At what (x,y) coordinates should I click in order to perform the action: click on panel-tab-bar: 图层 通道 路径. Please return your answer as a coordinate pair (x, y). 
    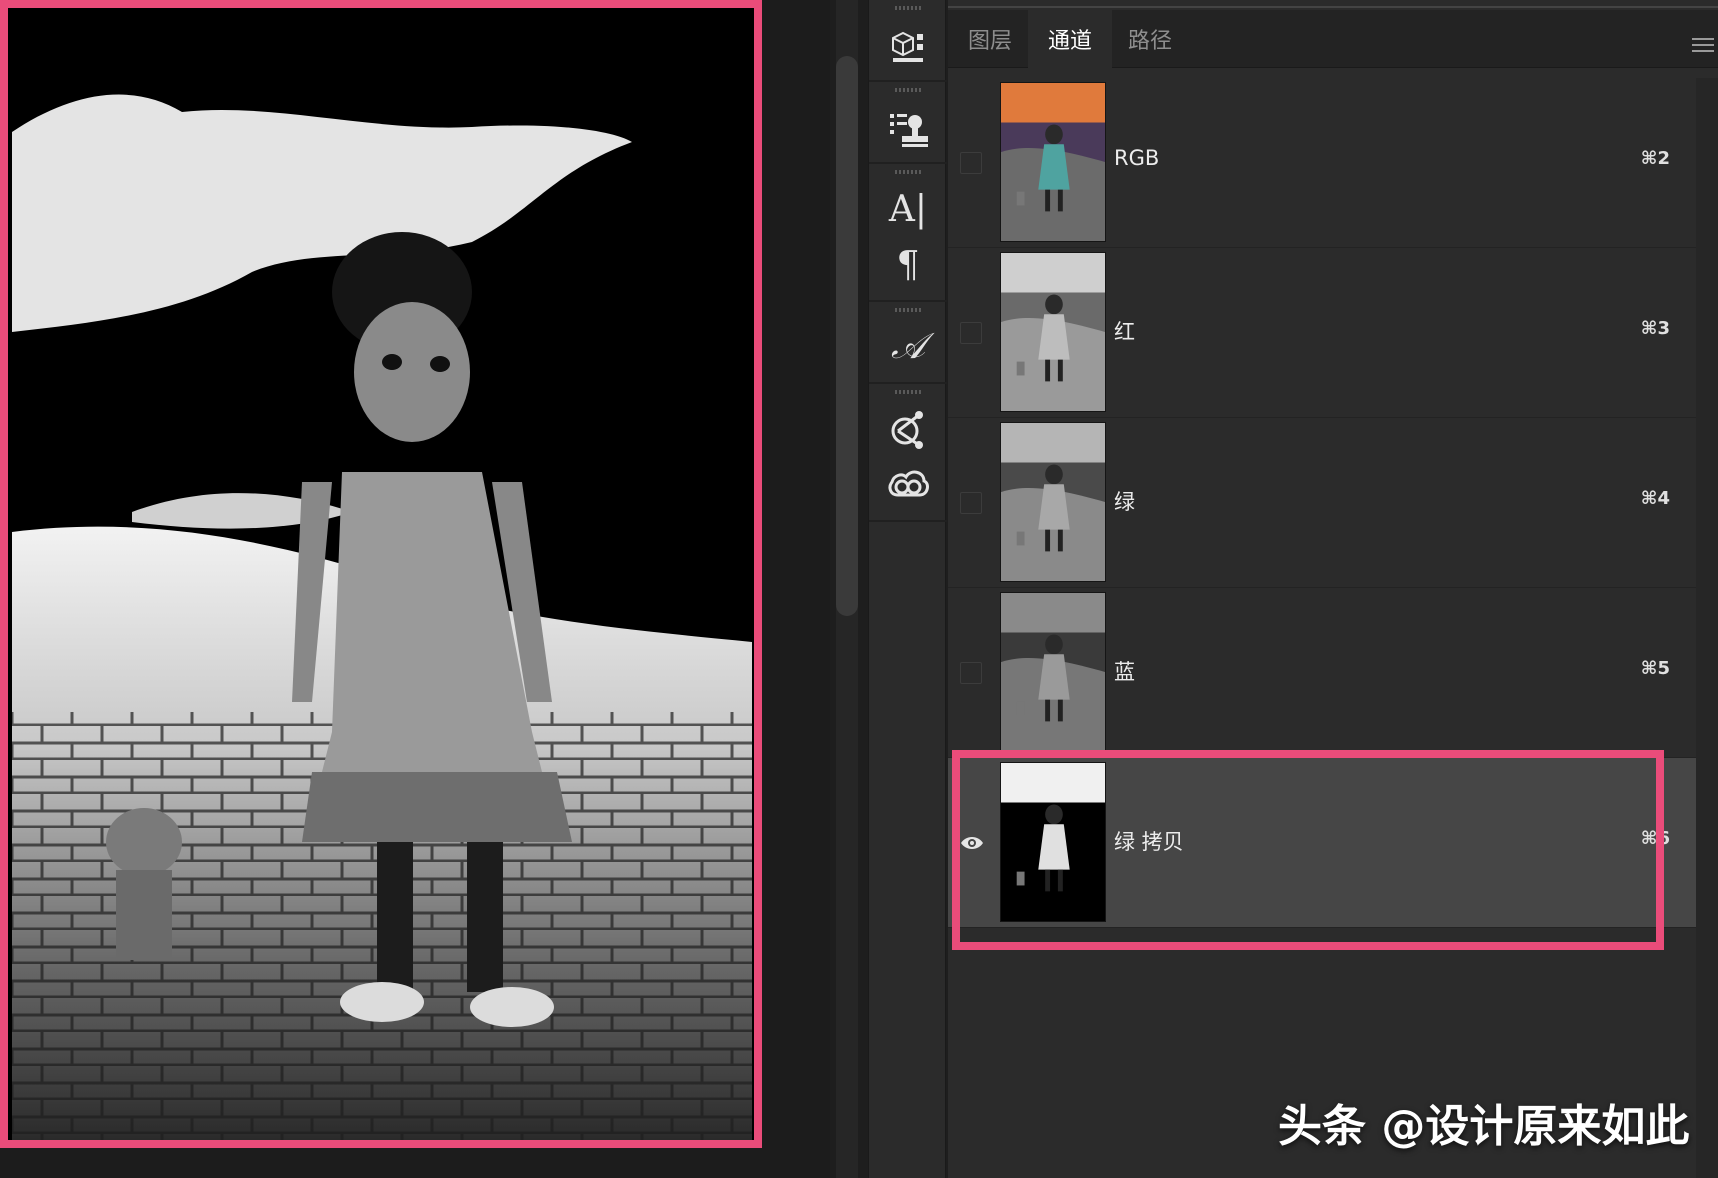
    Looking at the image, I should click on (1333, 39).